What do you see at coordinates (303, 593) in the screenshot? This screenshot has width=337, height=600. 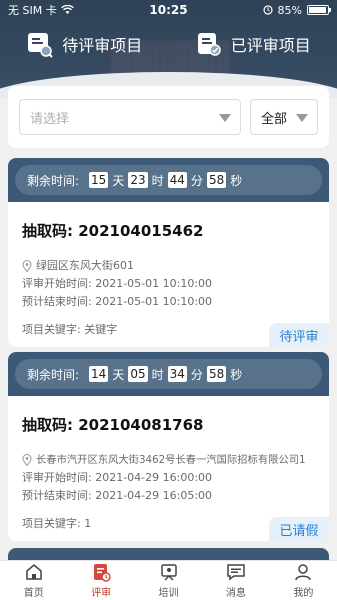 I see `nav-profile-label: 我的` at bounding box center [303, 593].